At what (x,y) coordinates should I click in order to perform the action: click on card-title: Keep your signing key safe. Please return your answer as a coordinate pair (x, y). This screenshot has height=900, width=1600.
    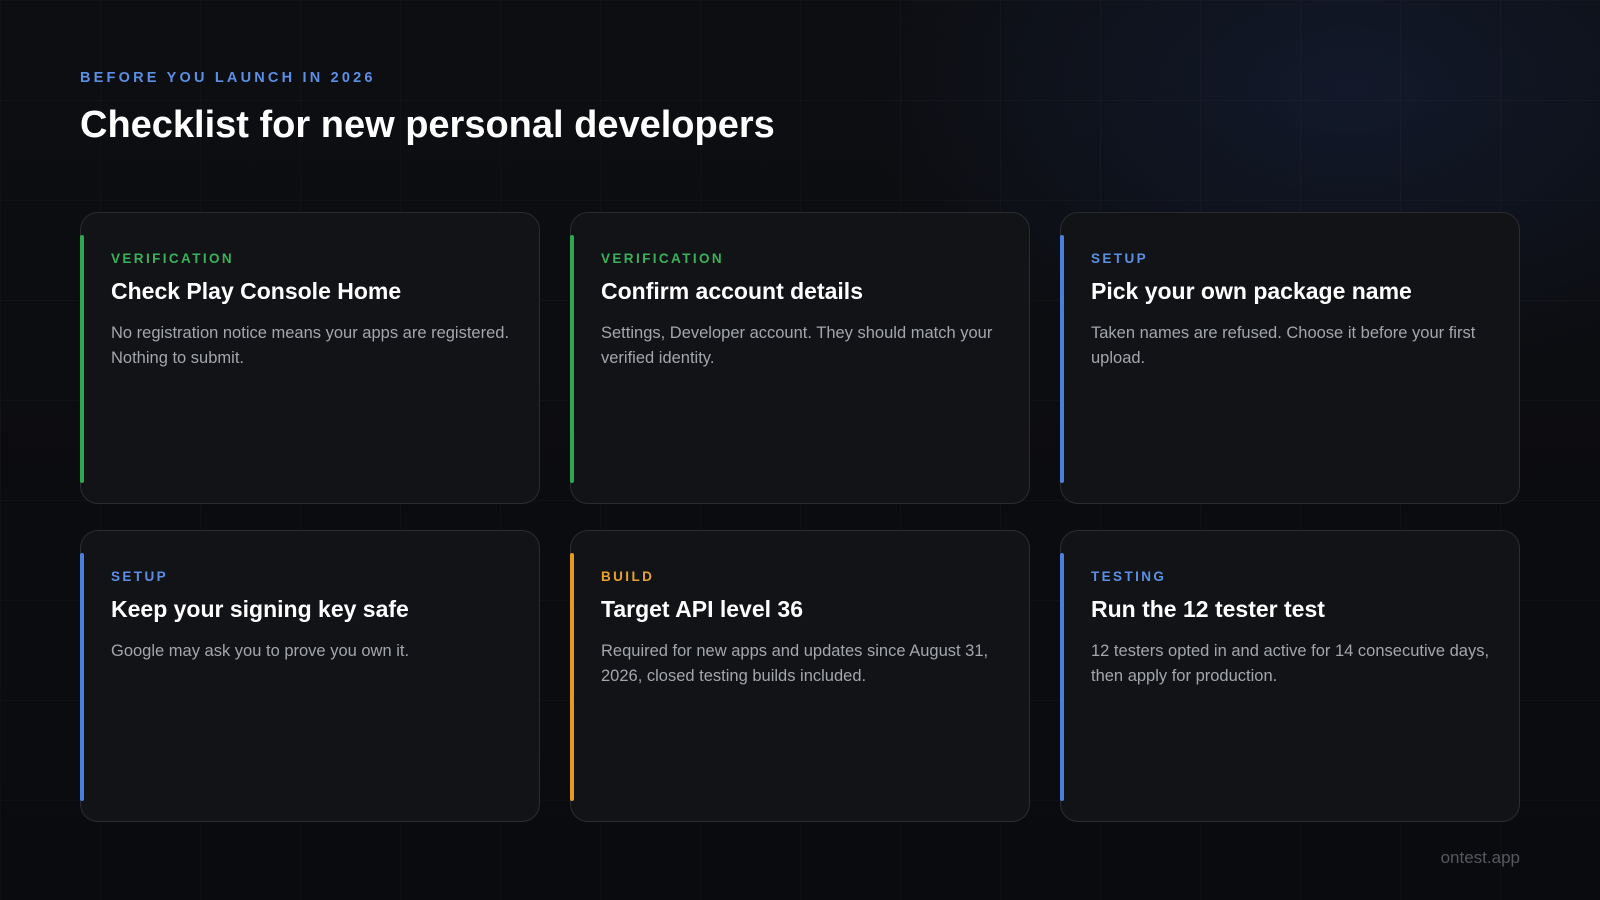
    Looking at the image, I should click on (260, 609).